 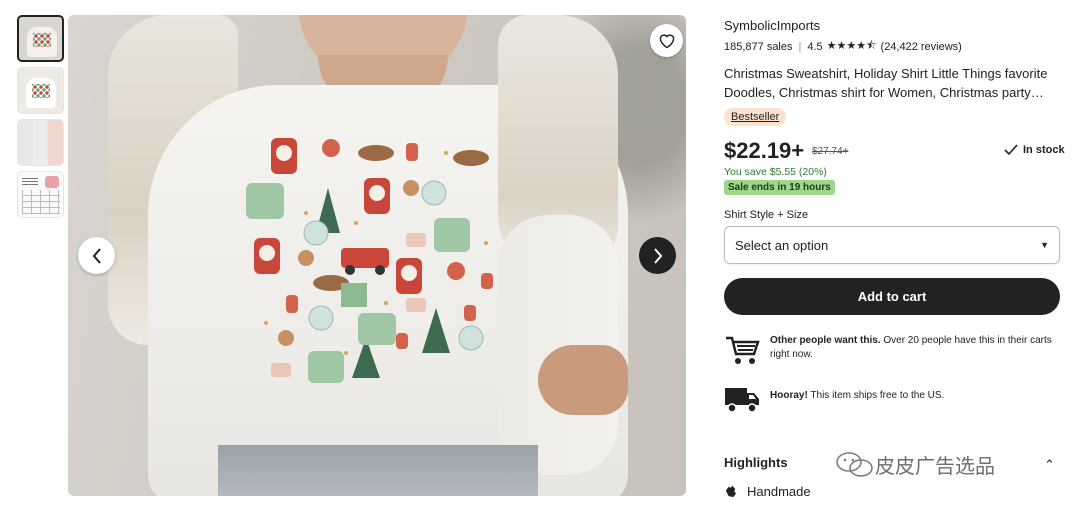 I want to click on christmas-doodle-print, so click(x=375, y=254).